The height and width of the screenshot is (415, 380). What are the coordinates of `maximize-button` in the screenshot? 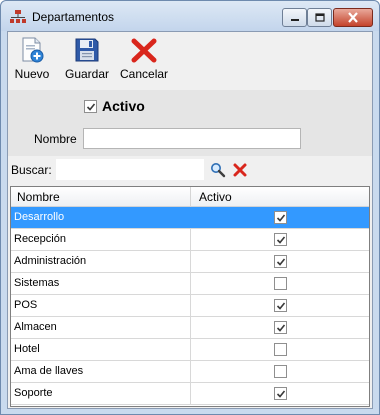 It's located at (319, 17).